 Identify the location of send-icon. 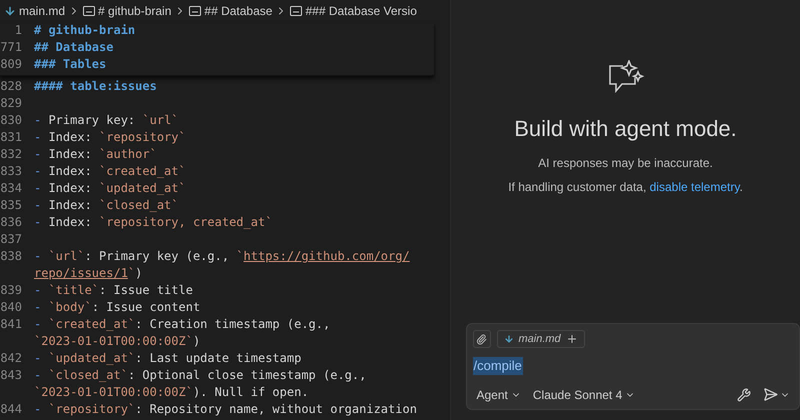
(770, 394).